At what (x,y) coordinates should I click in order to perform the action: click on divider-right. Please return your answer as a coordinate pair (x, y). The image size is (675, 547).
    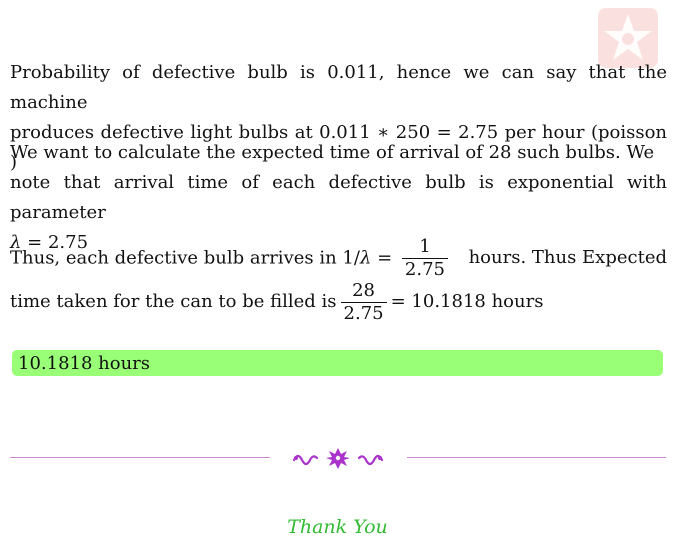
    Looking at the image, I should click on (536, 457).